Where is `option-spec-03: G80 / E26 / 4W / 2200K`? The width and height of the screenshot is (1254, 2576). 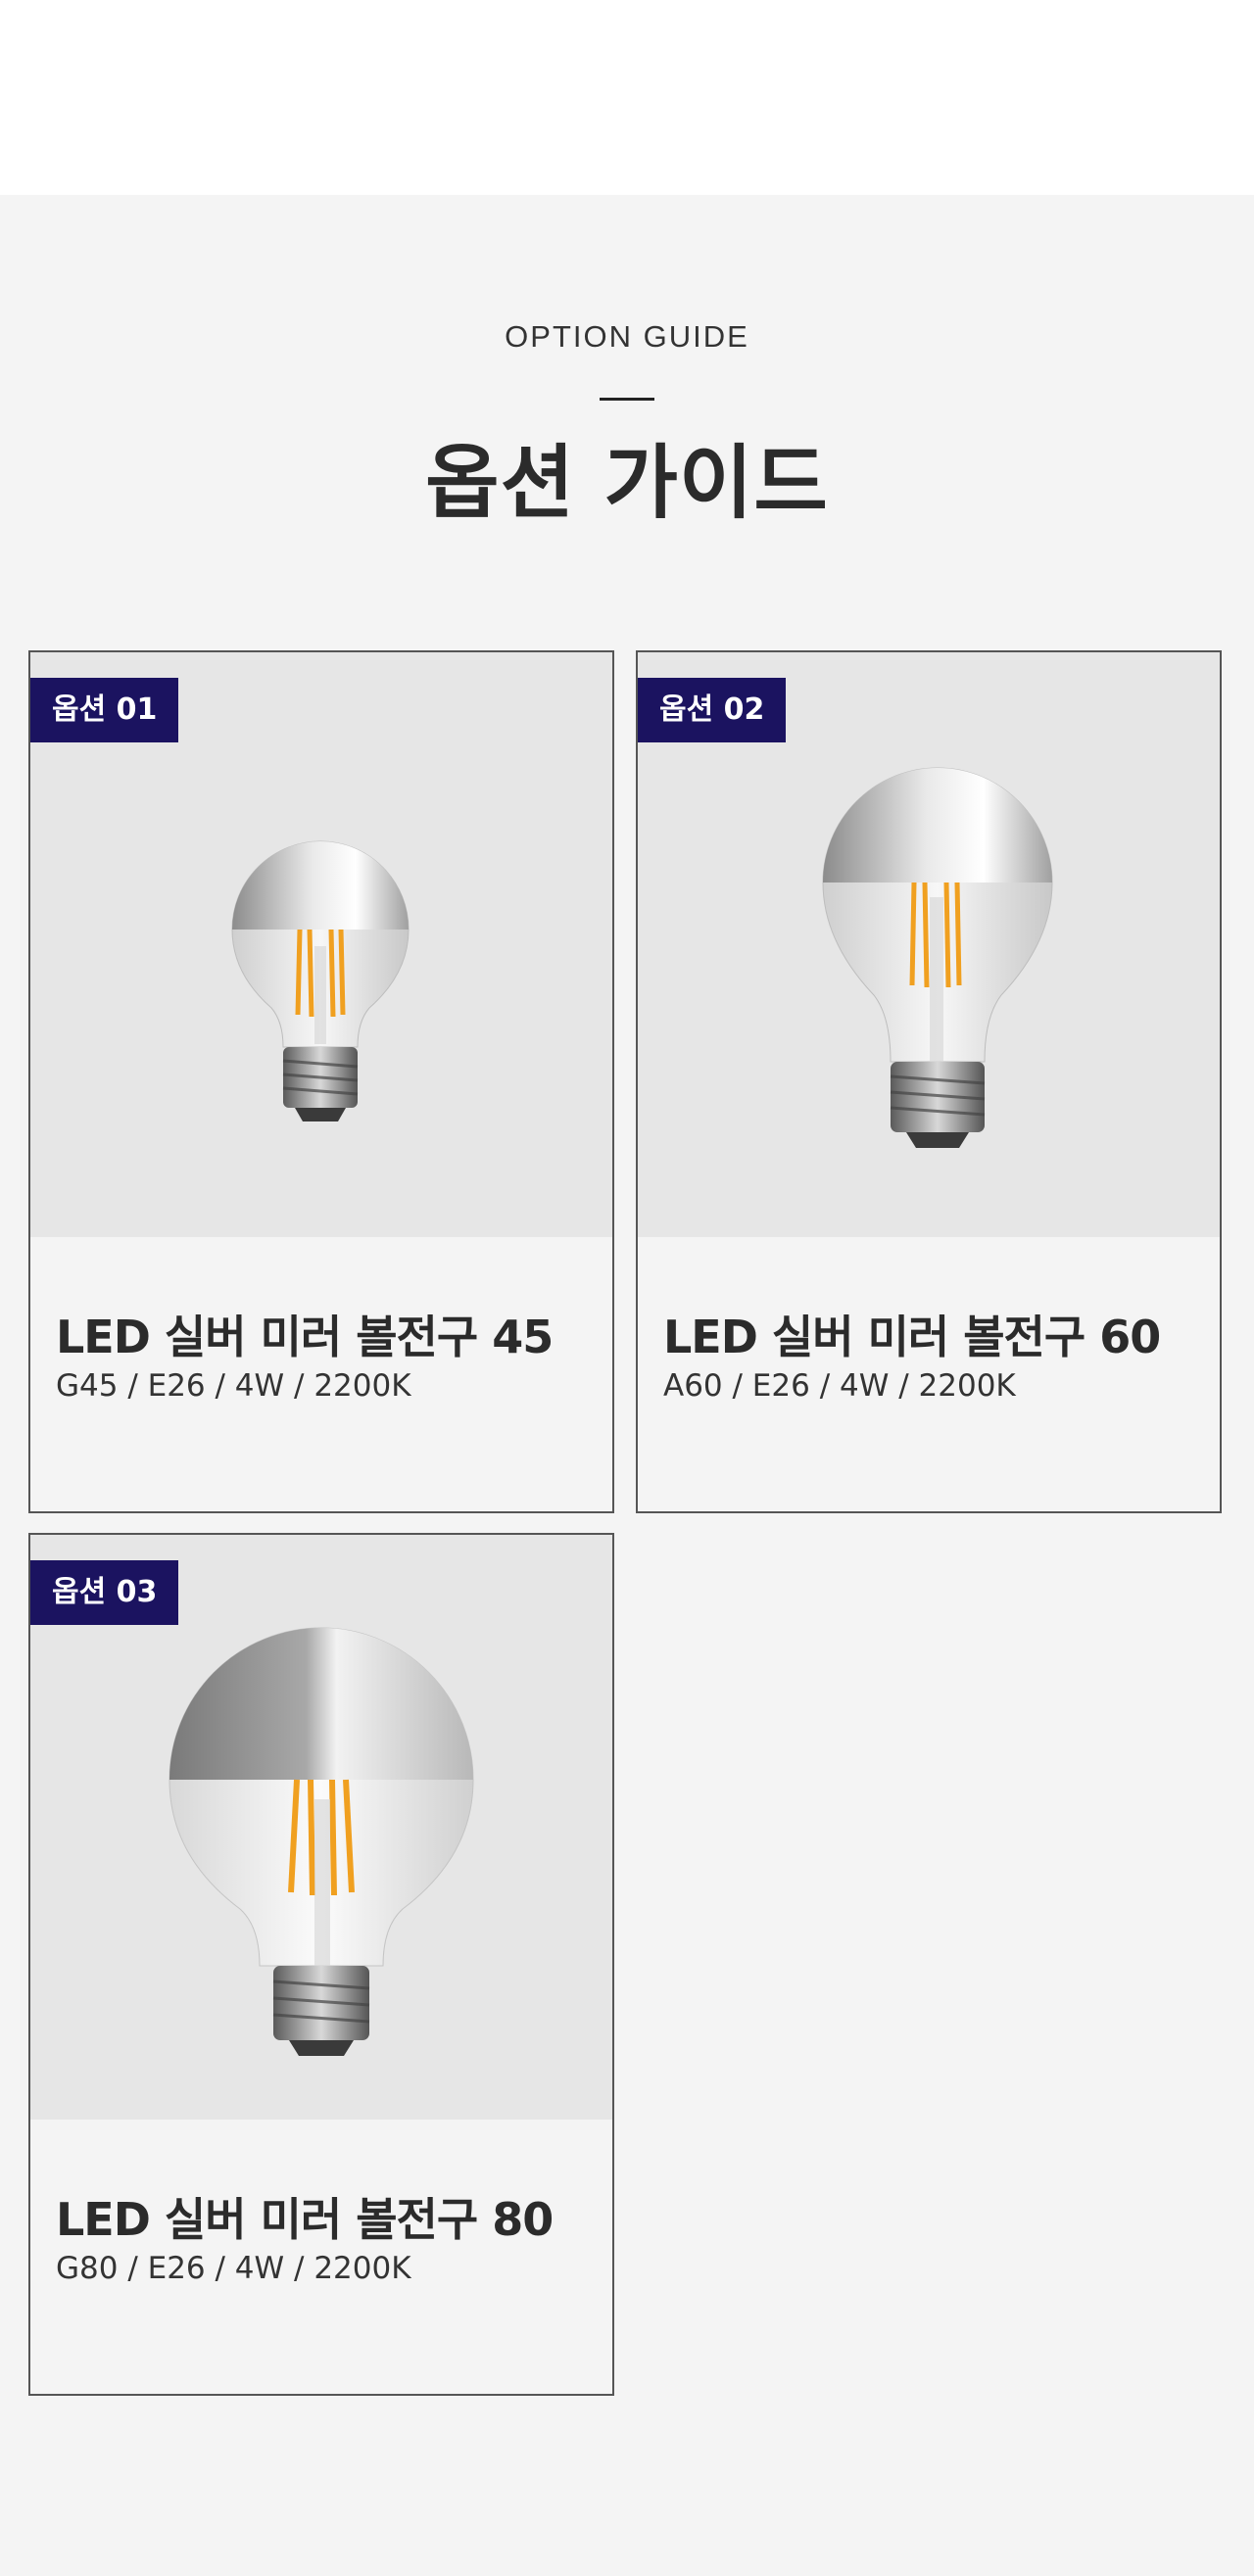
option-spec-03: G80 / E26 / 4W / 2200K is located at coordinates (233, 2268).